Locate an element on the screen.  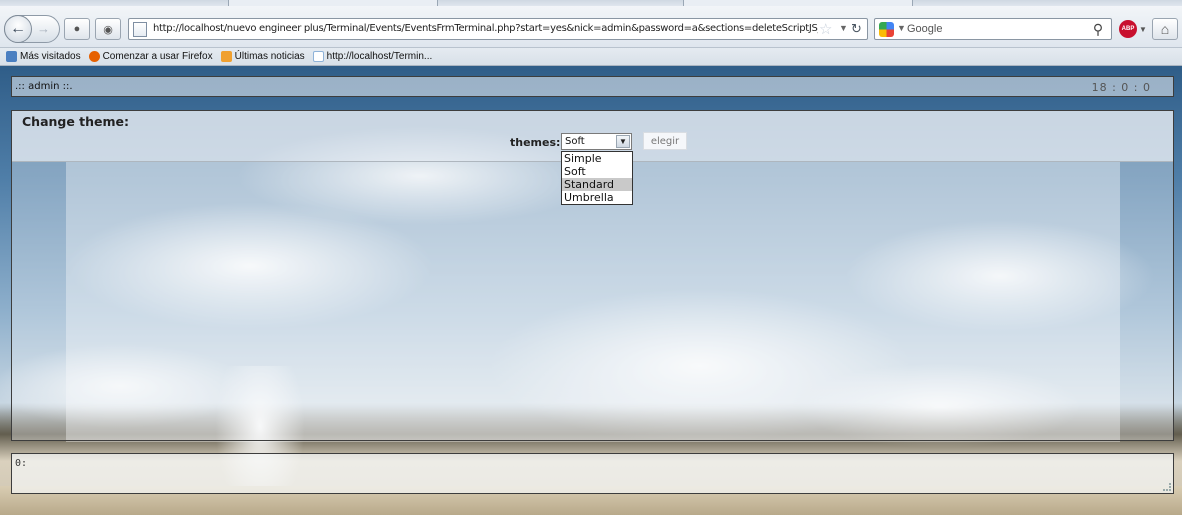
back-forward-group: ← → is located at coordinates (32, 29).